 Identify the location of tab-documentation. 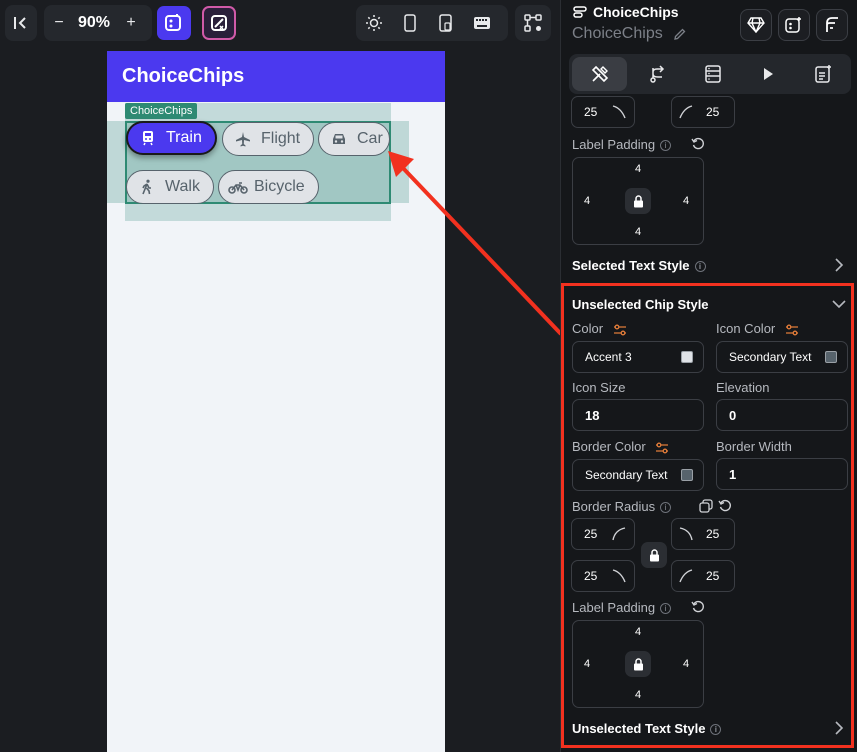
(823, 74).